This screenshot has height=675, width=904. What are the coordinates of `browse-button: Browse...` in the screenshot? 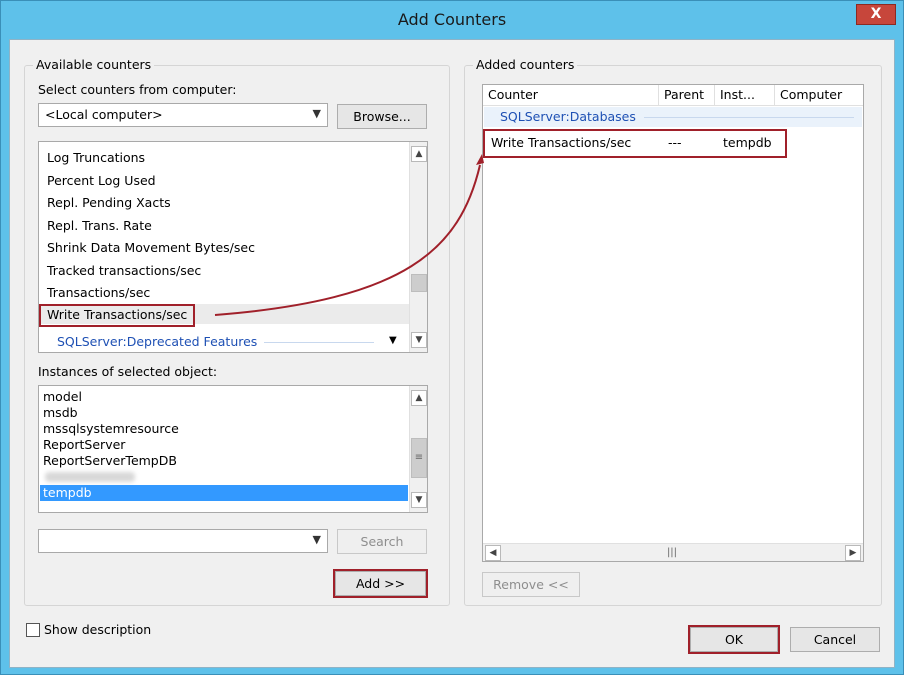 It's located at (382, 116).